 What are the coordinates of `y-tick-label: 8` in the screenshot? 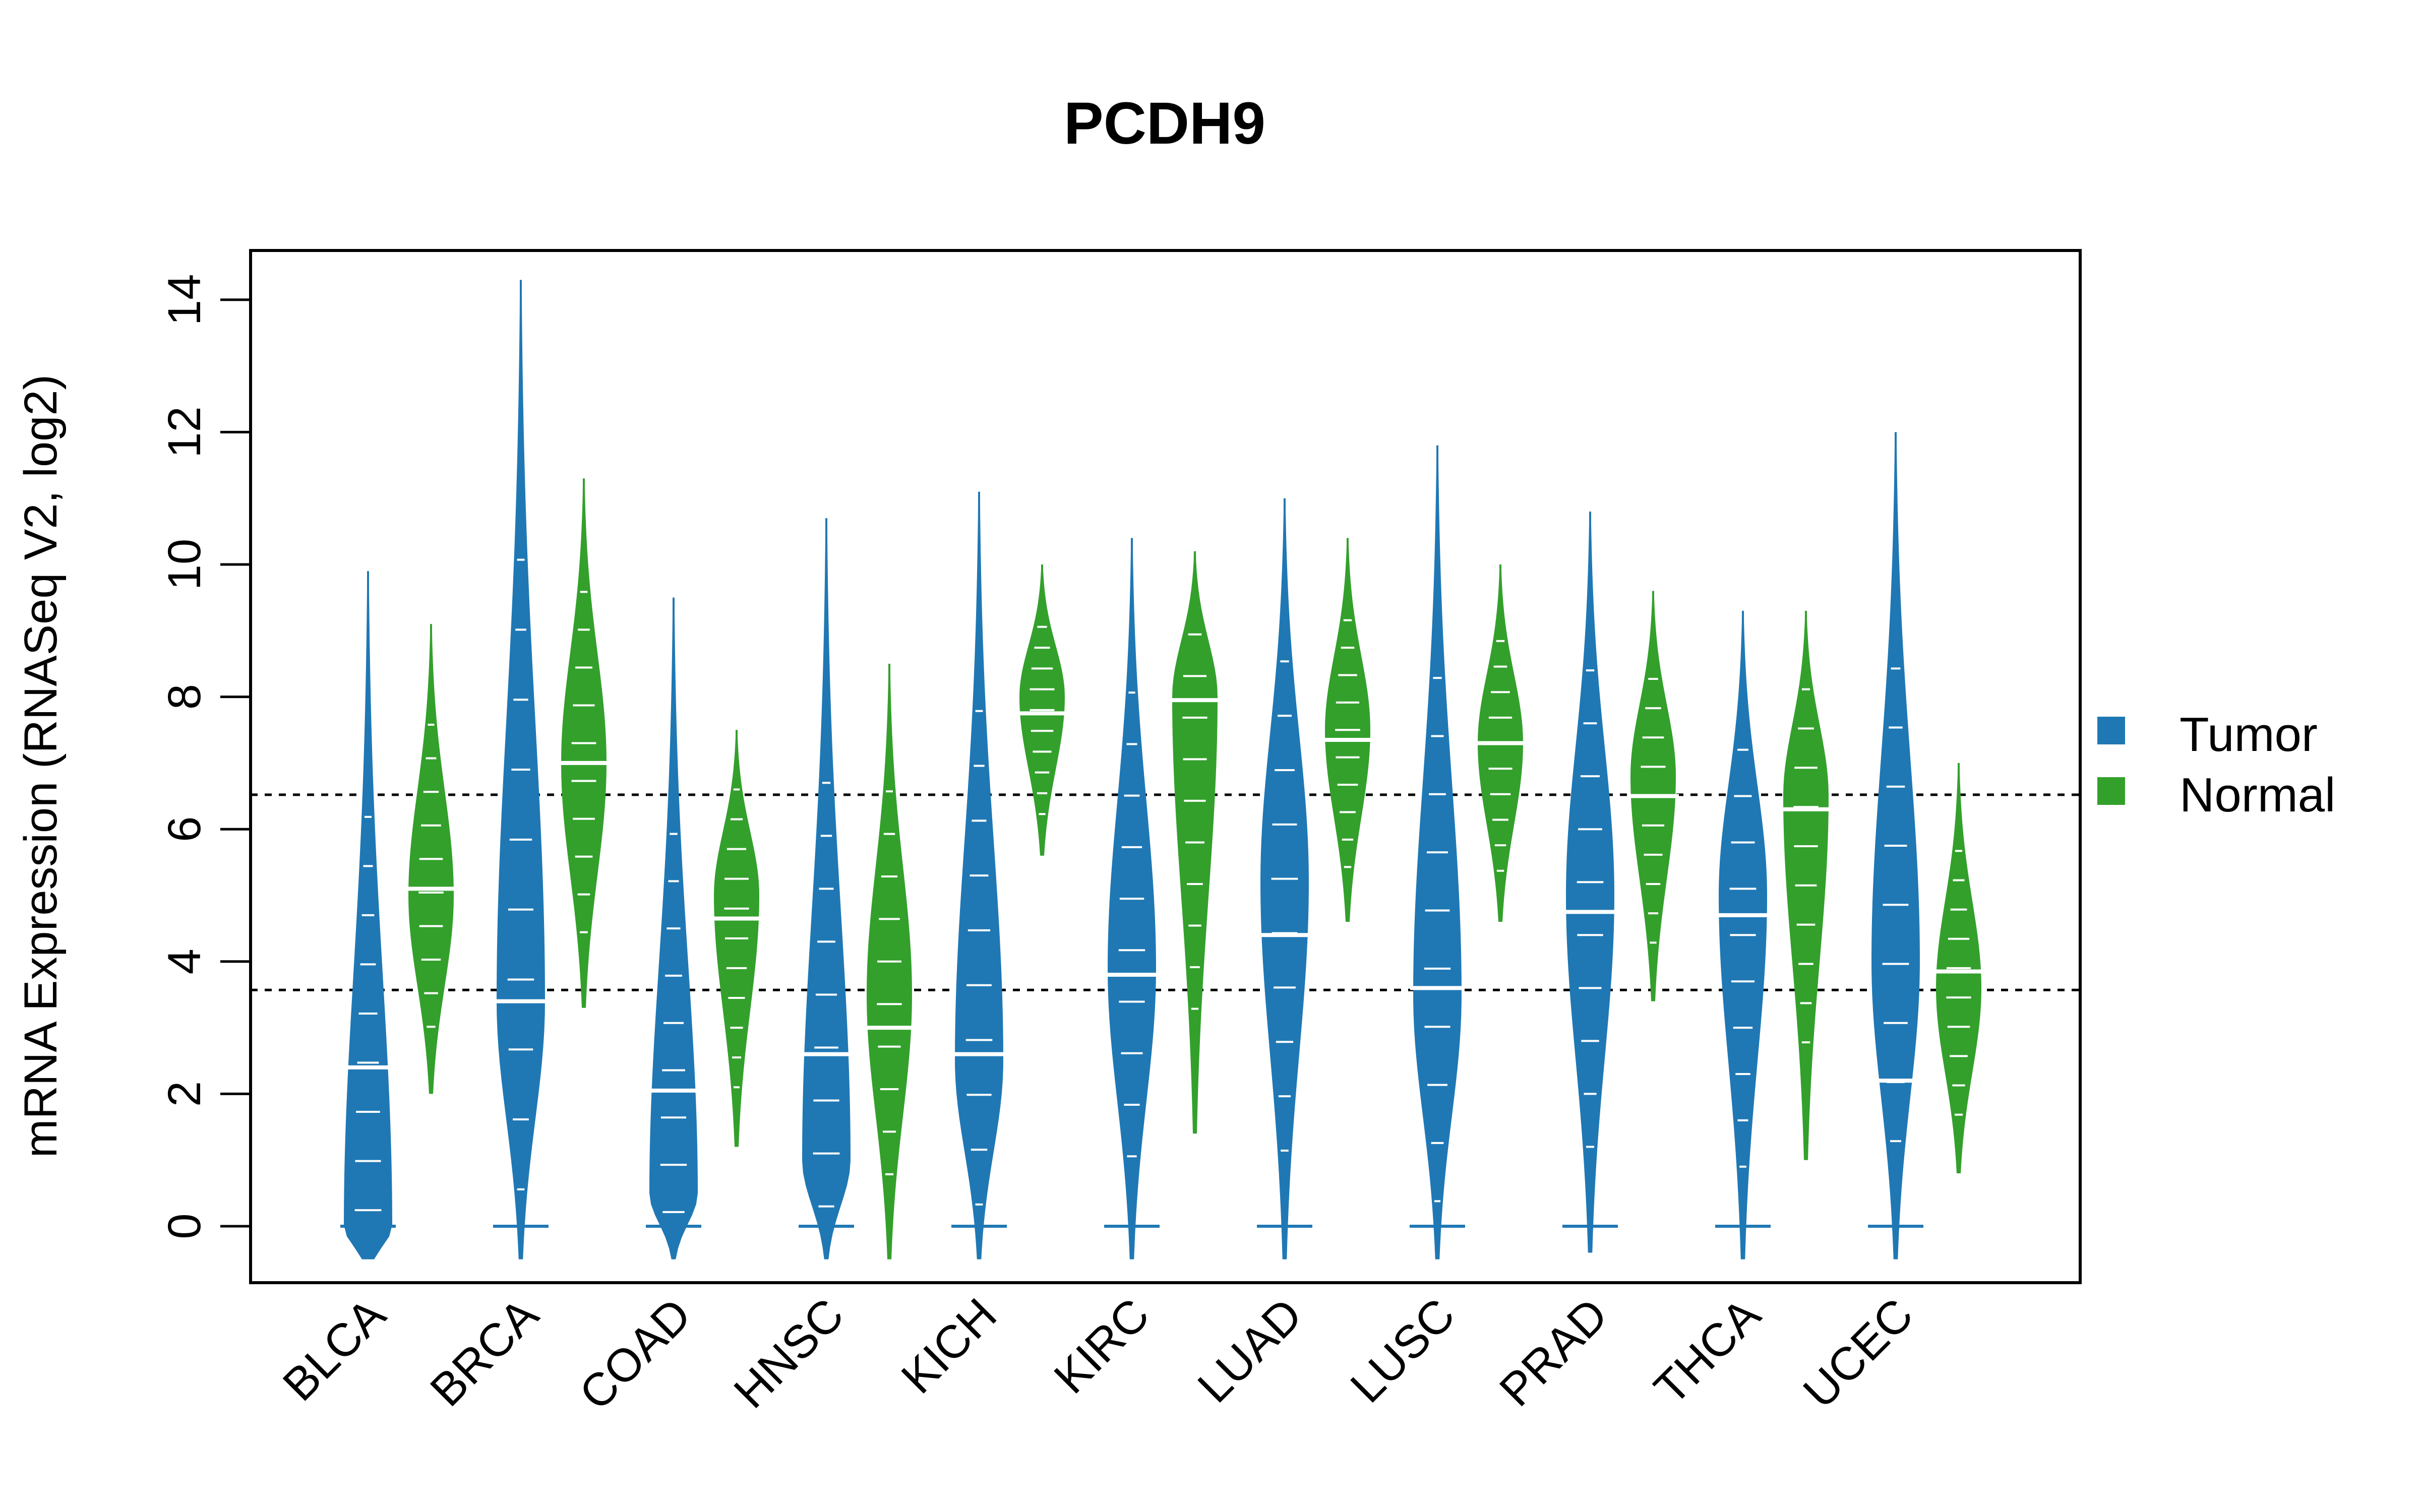 It's located at (184, 697).